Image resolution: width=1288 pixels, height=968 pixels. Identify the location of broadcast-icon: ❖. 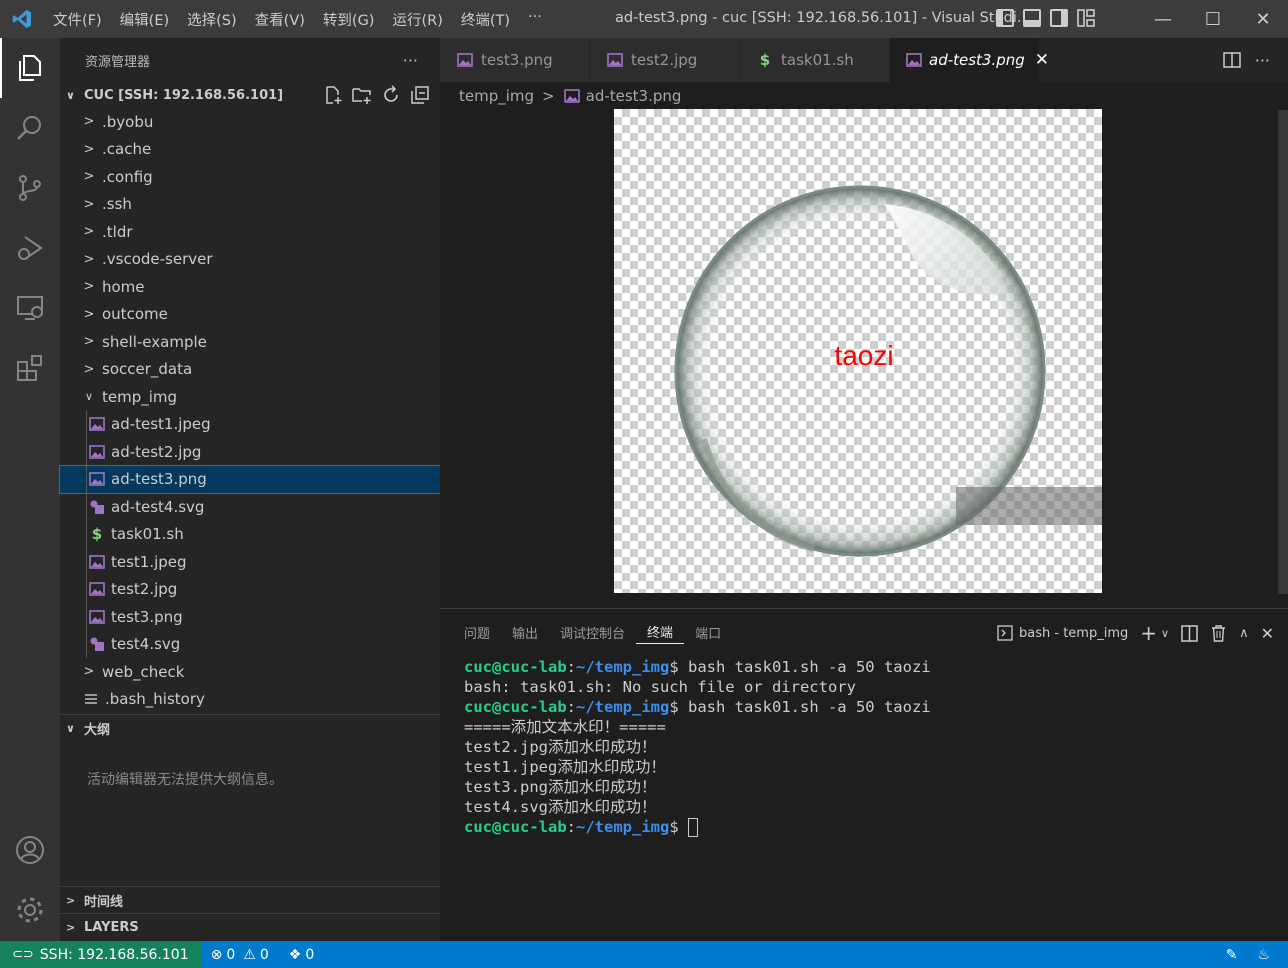
(295, 954).